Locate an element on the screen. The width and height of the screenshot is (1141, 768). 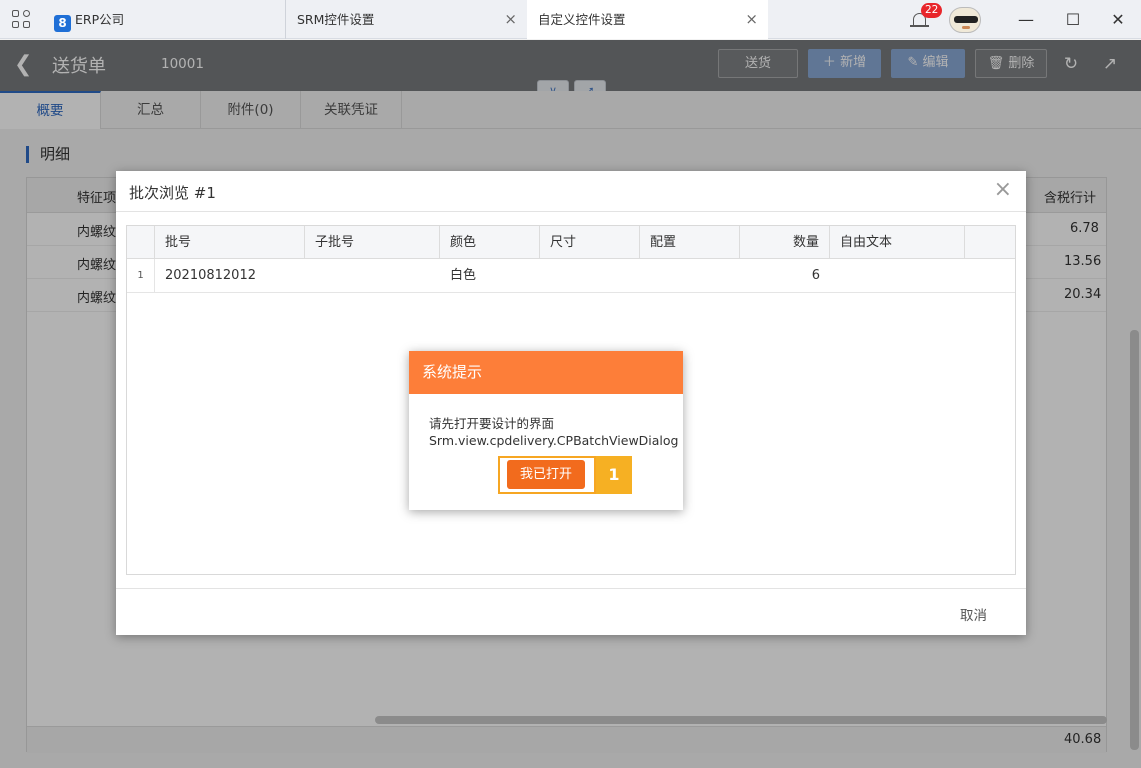
tab-custom-control-settings: 自定义控件设置 × is located at coordinates (647, 19).